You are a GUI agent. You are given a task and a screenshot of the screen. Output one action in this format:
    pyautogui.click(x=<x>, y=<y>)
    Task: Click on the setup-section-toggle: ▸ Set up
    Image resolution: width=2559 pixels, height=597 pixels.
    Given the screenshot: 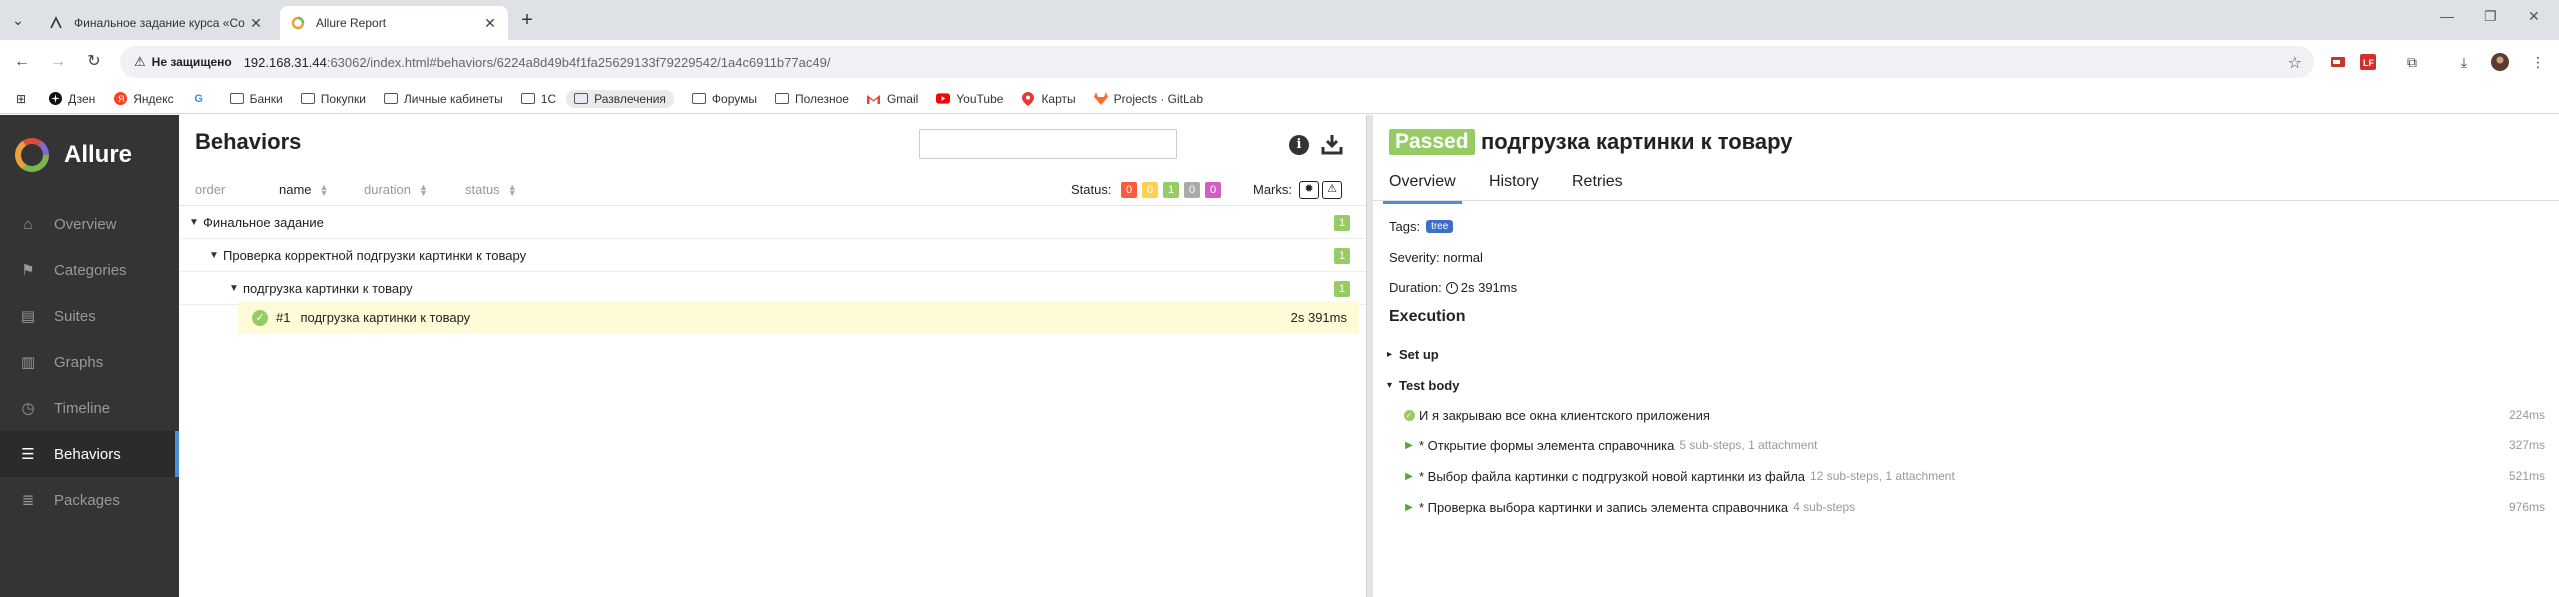 What is the action you would take?
    pyautogui.click(x=1413, y=354)
    